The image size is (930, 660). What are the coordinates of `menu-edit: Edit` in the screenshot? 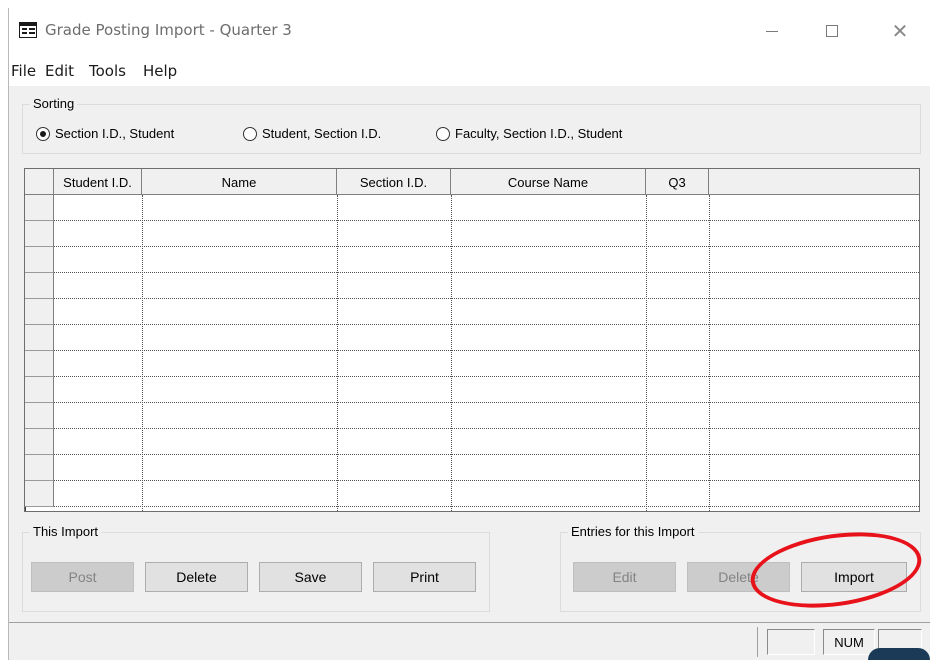 It's located at (59, 71).